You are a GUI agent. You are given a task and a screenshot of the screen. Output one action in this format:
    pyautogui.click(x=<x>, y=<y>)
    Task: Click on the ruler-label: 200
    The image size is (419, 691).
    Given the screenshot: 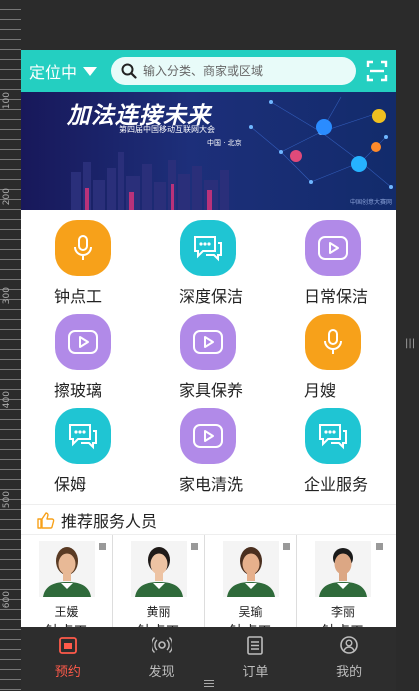 What is the action you would take?
    pyautogui.click(x=7, y=197)
    